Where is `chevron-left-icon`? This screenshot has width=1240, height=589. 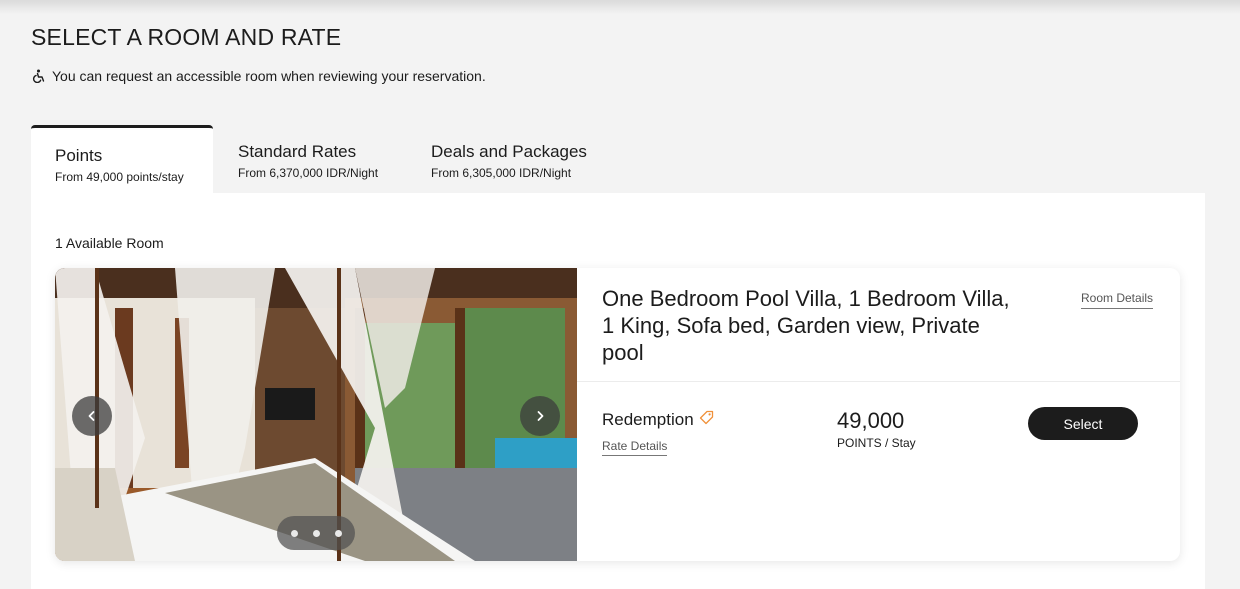 chevron-left-icon is located at coordinates (91, 416).